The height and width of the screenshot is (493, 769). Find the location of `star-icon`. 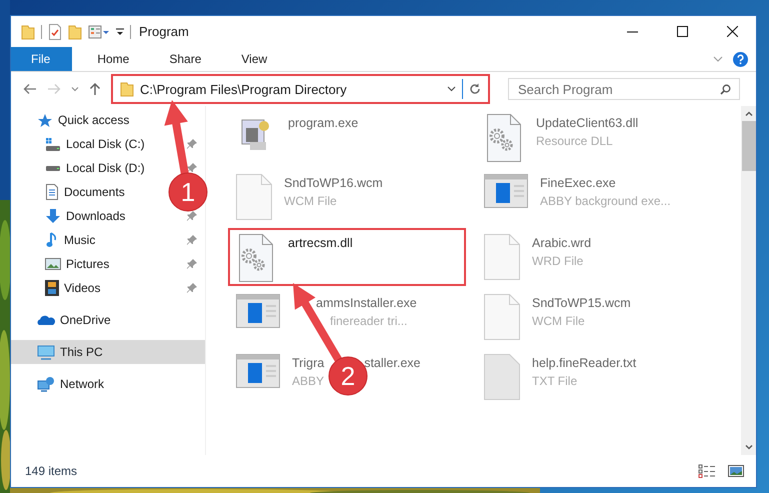

star-icon is located at coordinates (45, 120).